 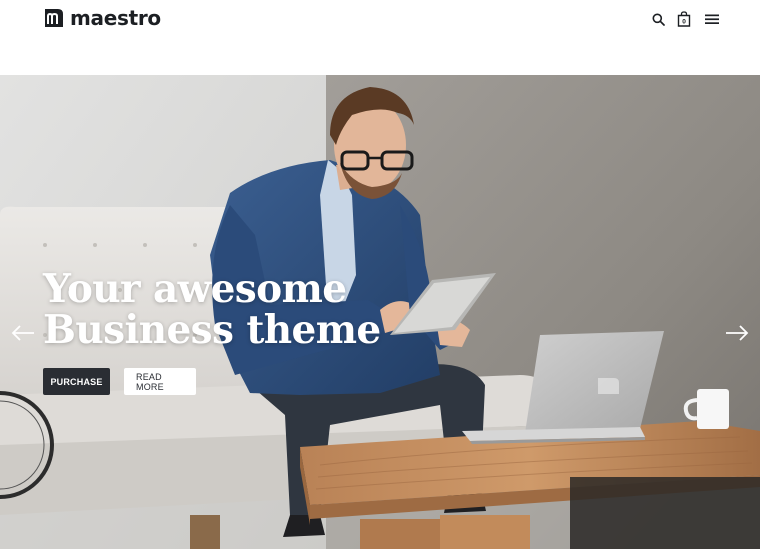 I want to click on brand-logo-link: maestro, so click(x=101, y=18).